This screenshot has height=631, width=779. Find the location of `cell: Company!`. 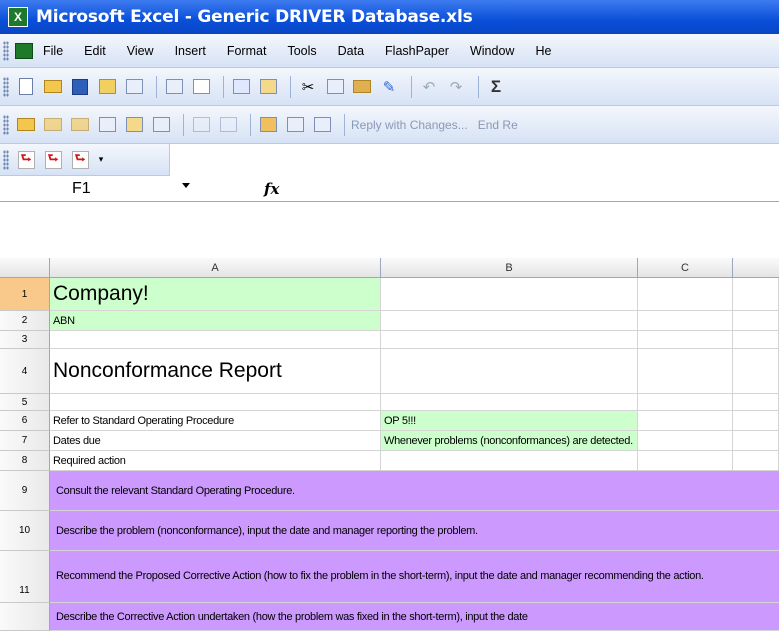

cell: Company! is located at coordinates (215, 294).